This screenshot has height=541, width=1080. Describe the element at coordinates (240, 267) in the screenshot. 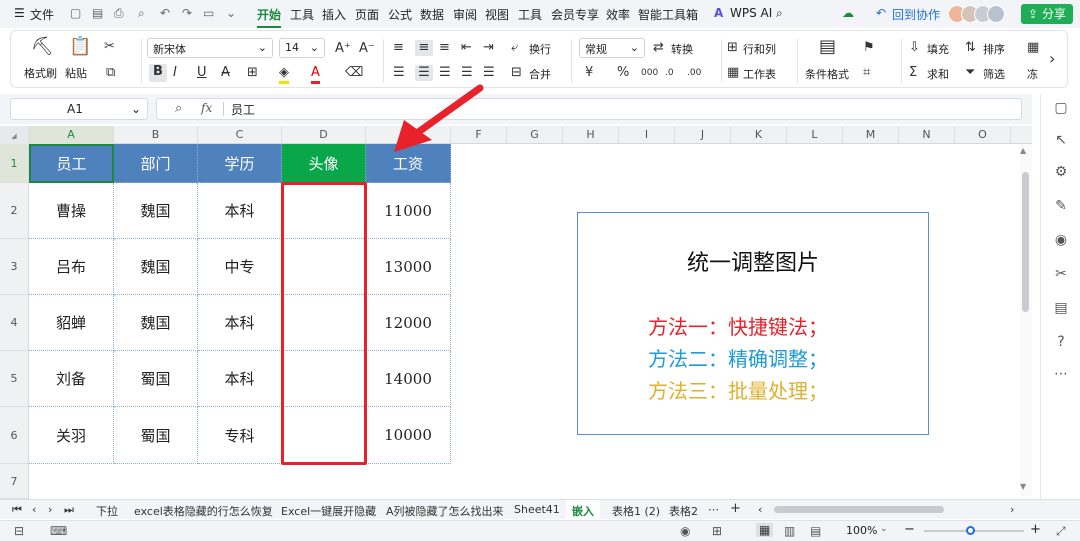

I see `table-cell: 中专` at that location.